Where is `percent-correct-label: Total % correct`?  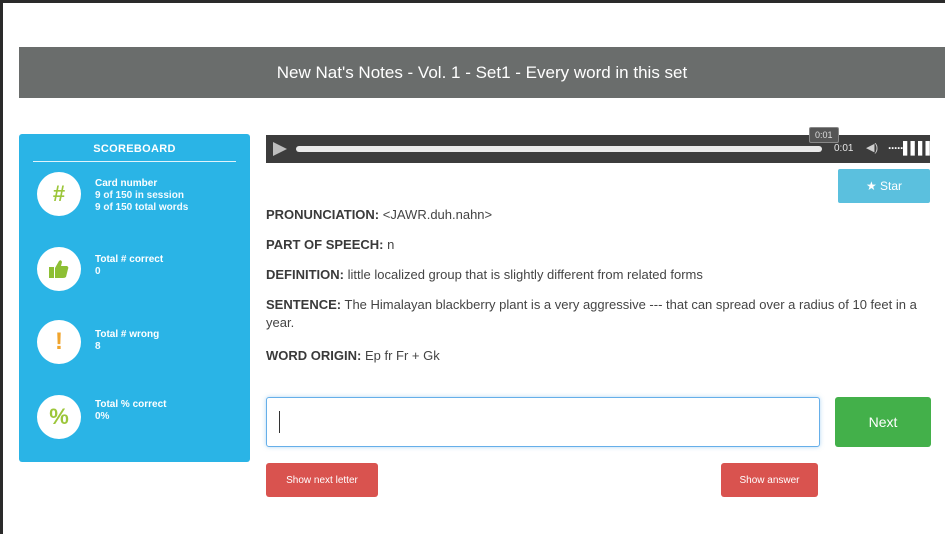
percent-correct-label: Total % correct is located at coordinates (131, 404).